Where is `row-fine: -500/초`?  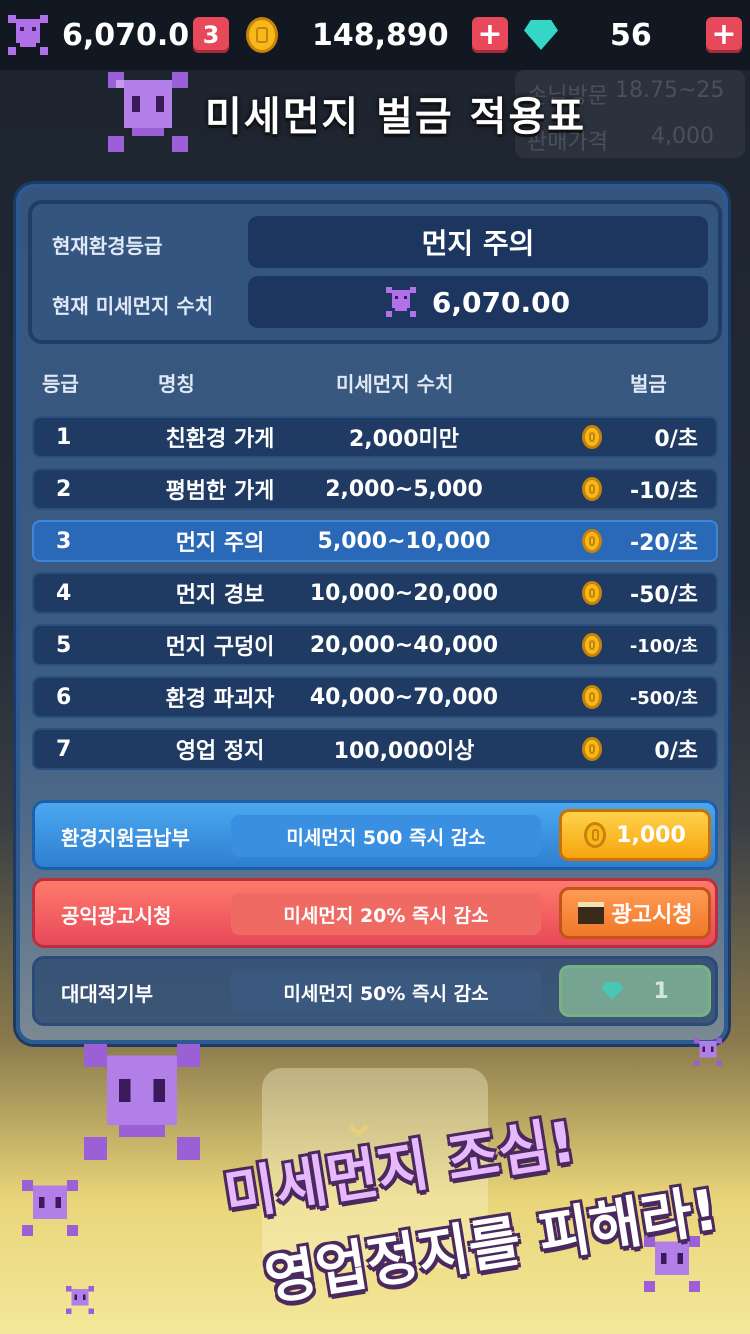
row-fine: -500/초 is located at coordinates (663, 698).